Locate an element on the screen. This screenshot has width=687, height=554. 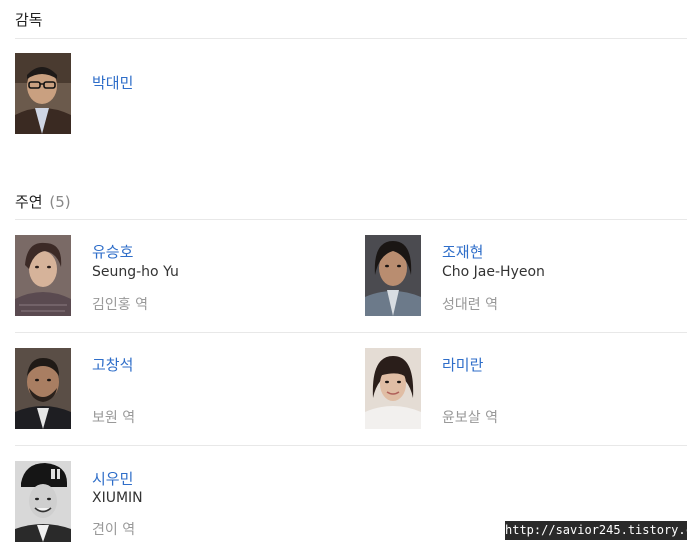
actor-role-2: 성대련 역 is located at coordinates (470, 305).